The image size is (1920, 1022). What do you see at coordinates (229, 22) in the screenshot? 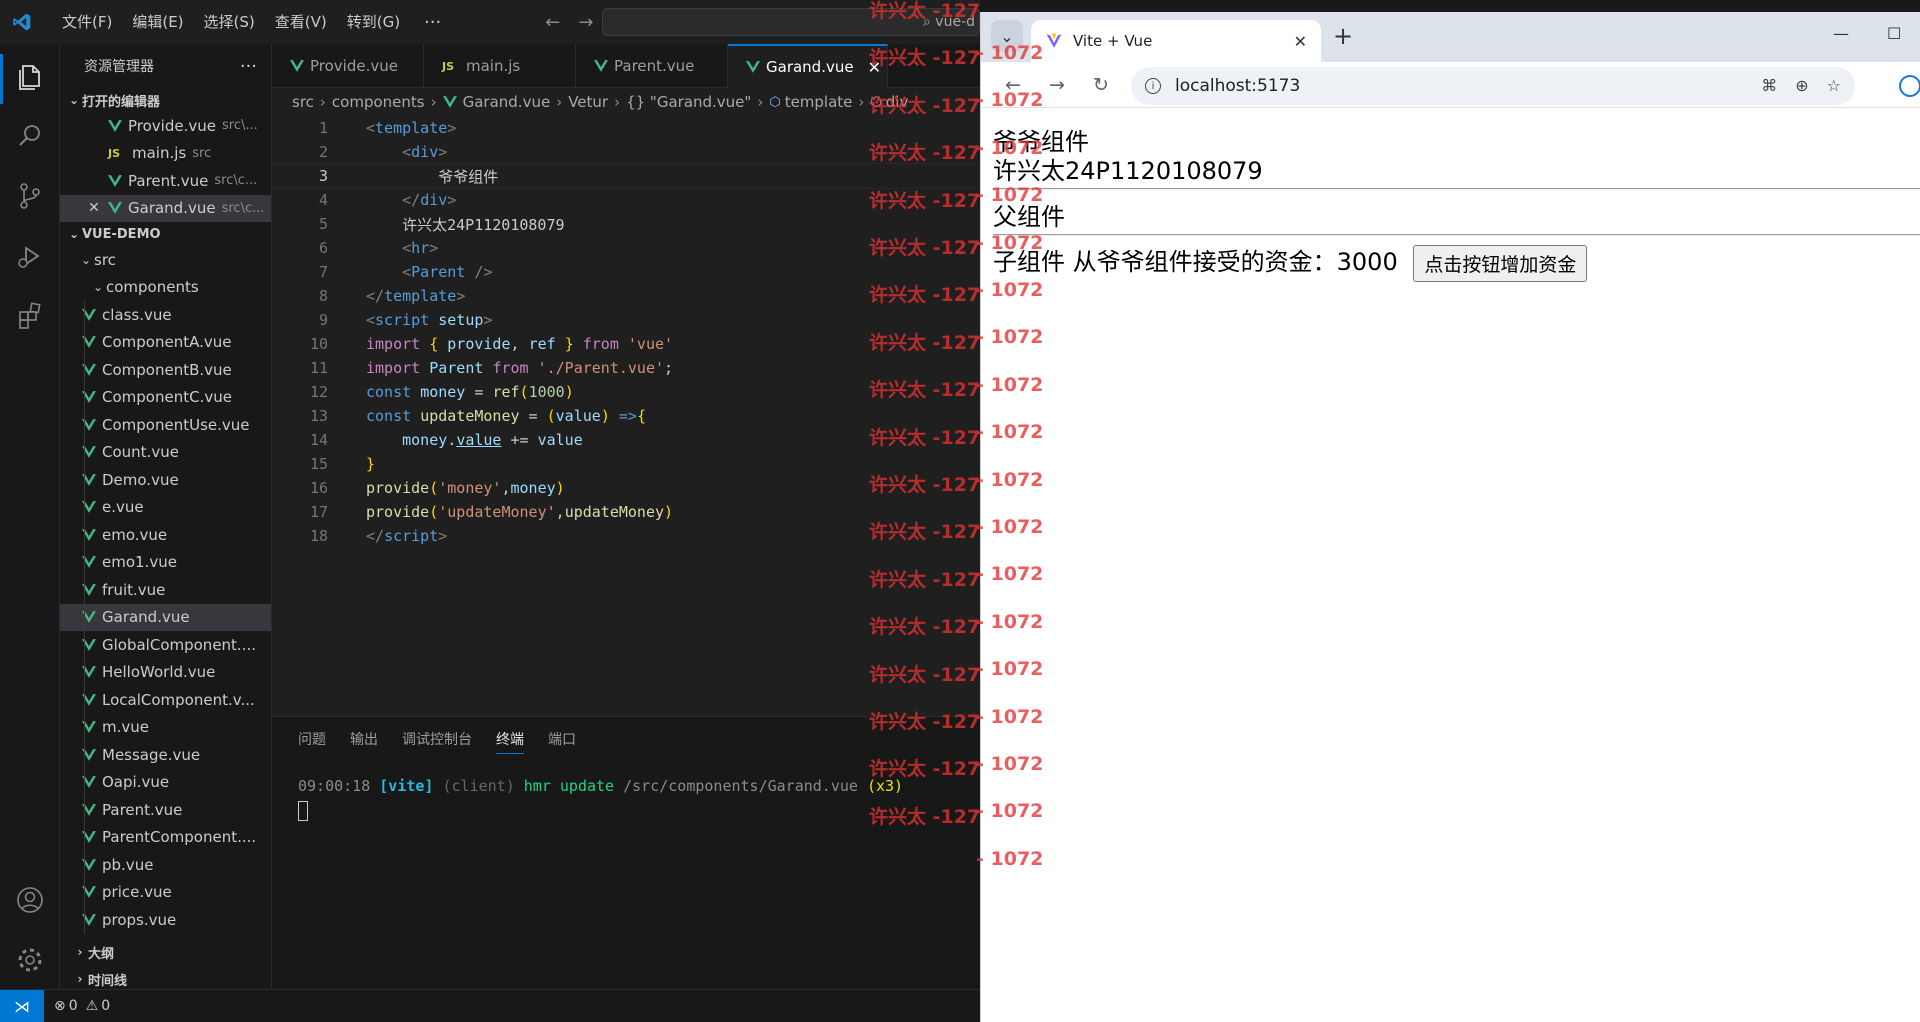
I see `menu-selection: 选择(S)` at bounding box center [229, 22].